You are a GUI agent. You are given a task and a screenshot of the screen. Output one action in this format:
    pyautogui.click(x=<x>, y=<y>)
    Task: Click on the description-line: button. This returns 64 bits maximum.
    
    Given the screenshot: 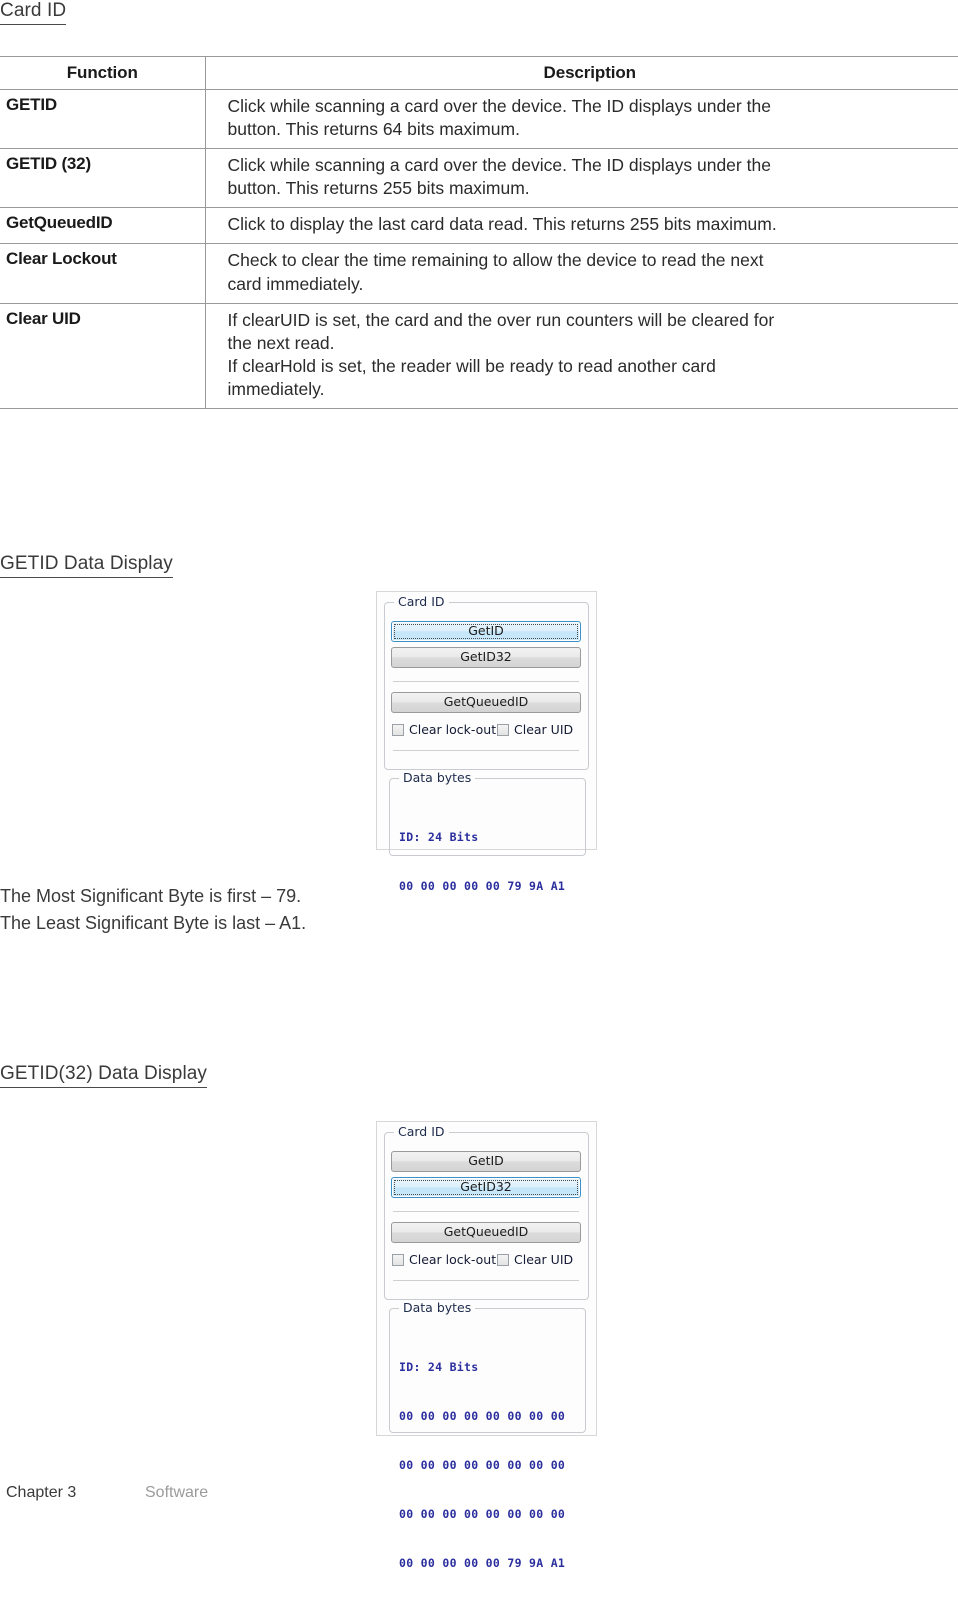 What is the action you would take?
    pyautogui.click(x=373, y=129)
    